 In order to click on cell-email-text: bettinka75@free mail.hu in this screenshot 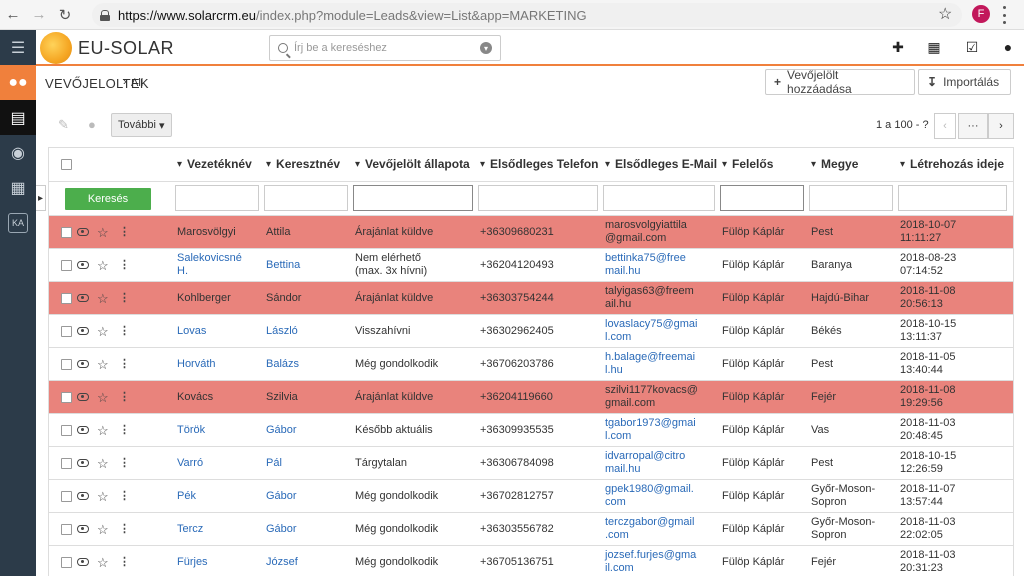, I will do `click(645, 265)`.